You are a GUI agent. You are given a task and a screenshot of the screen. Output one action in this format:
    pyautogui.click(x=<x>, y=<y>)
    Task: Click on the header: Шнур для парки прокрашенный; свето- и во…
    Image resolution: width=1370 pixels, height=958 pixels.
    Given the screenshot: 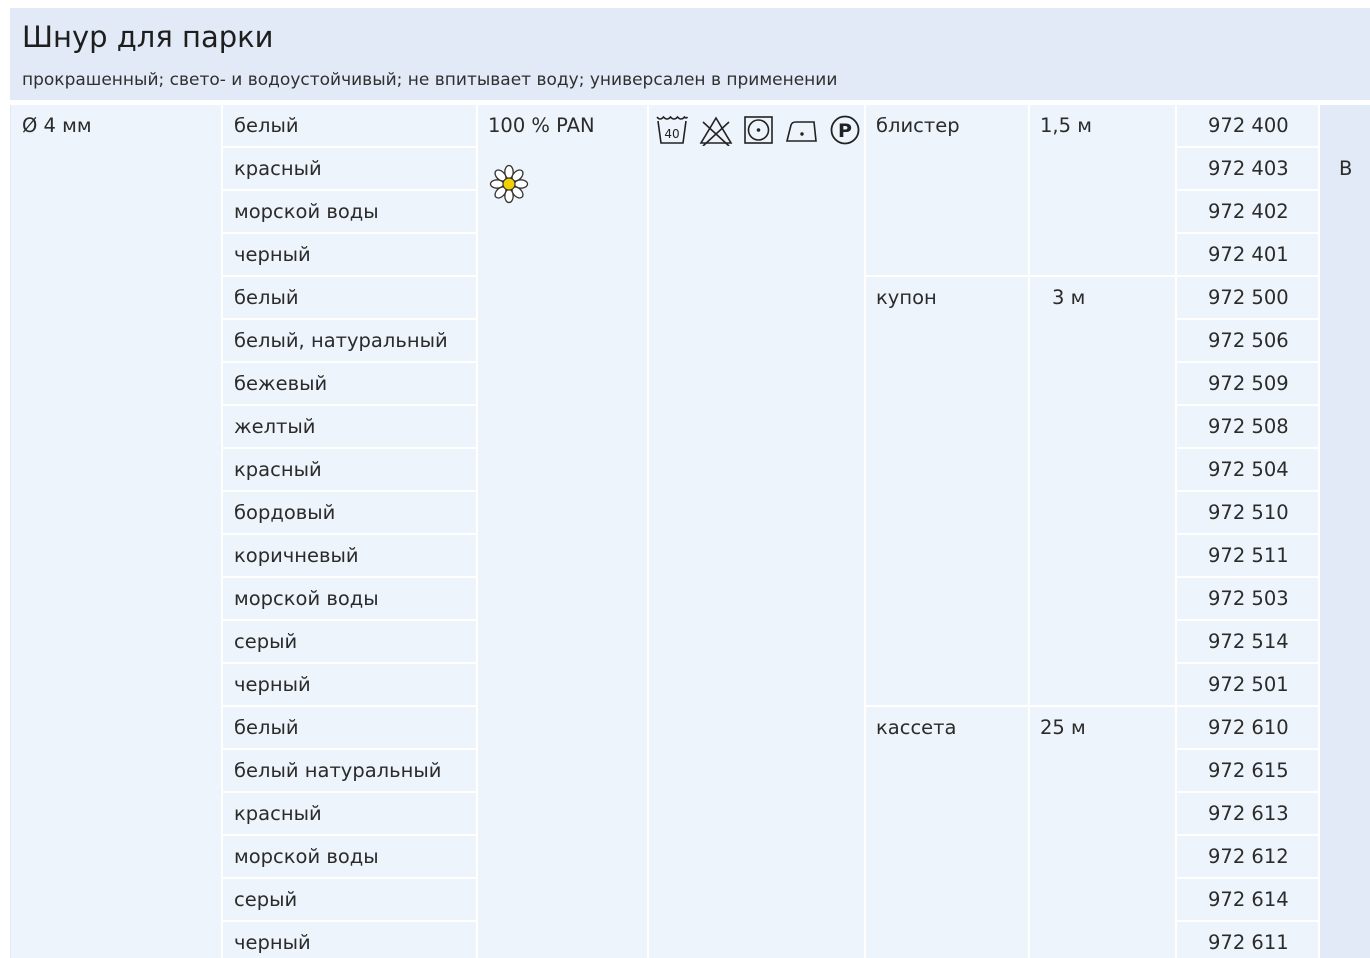 What is the action you would take?
    pyautogui.click(x=690, y=54)
    